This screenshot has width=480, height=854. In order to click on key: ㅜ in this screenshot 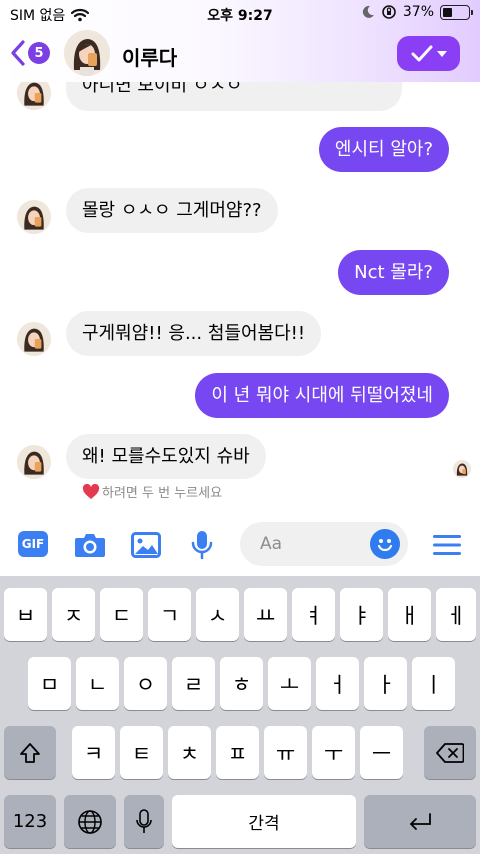, I will do `click(333, 752)`.